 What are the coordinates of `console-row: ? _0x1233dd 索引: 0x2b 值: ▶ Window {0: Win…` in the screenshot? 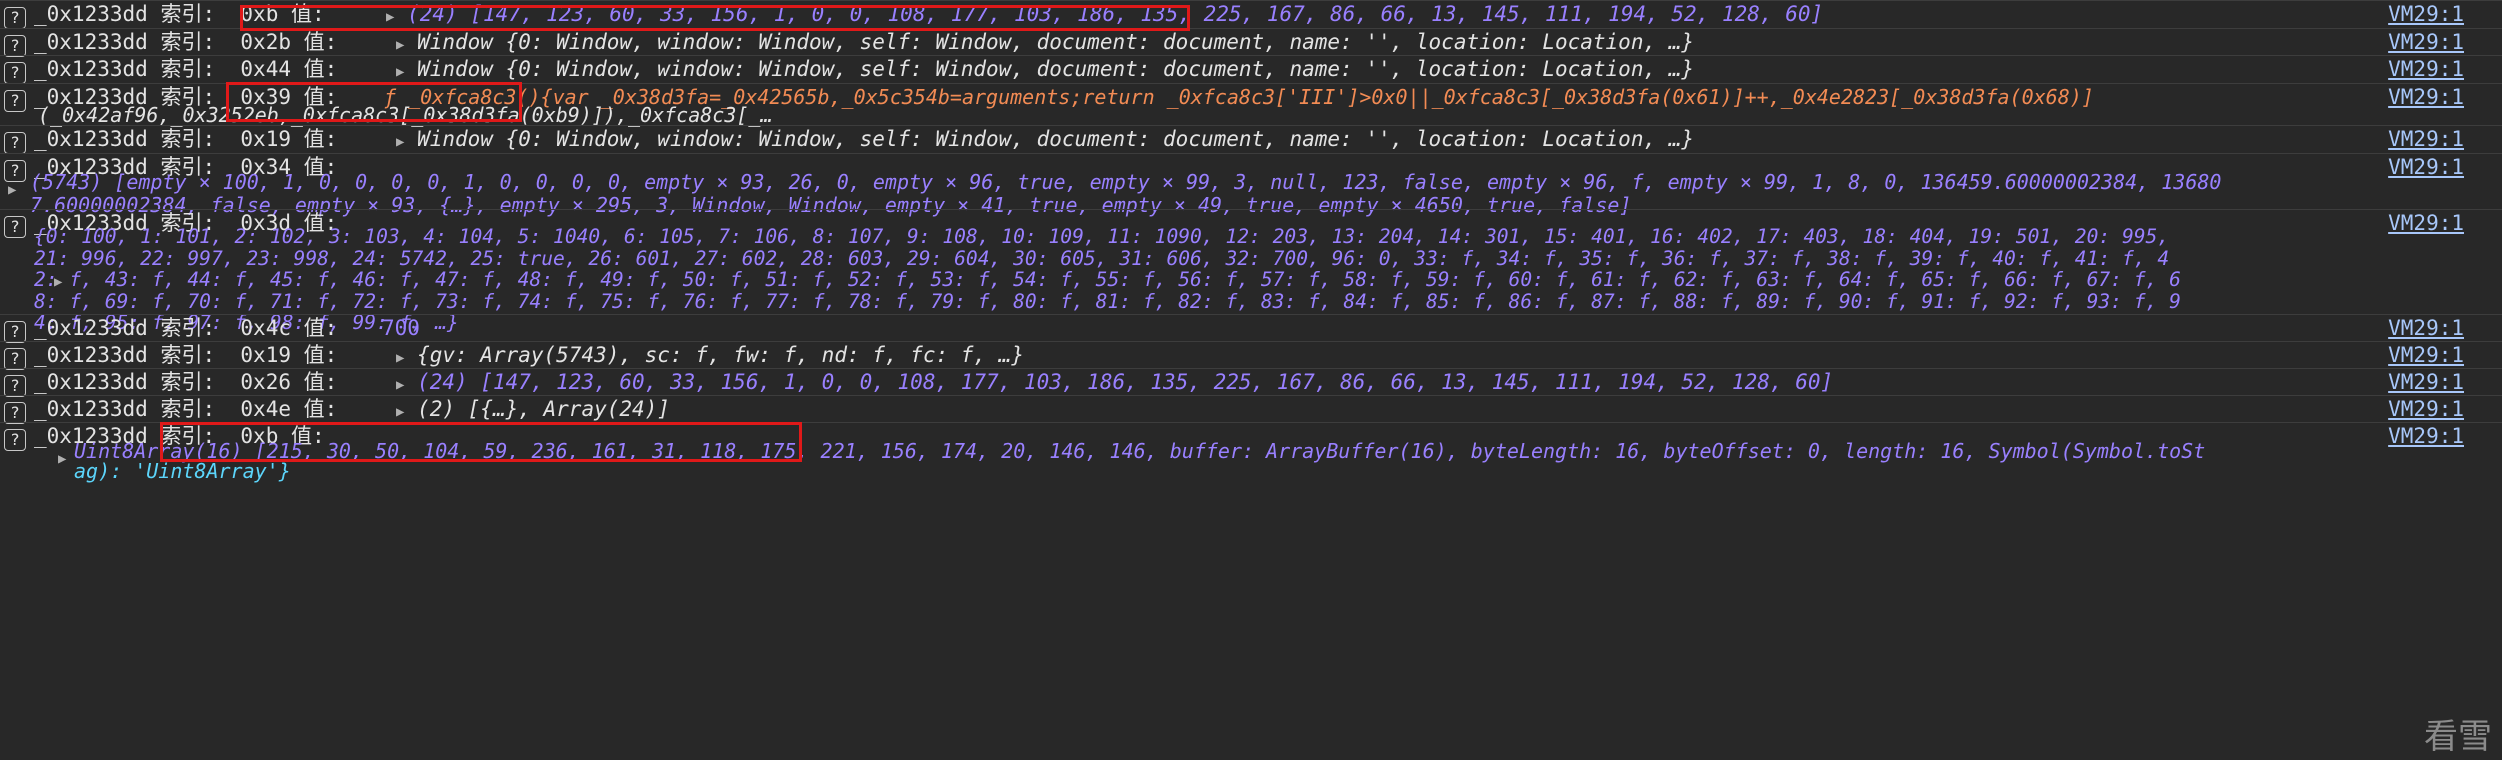 It's located at (1251, 42).